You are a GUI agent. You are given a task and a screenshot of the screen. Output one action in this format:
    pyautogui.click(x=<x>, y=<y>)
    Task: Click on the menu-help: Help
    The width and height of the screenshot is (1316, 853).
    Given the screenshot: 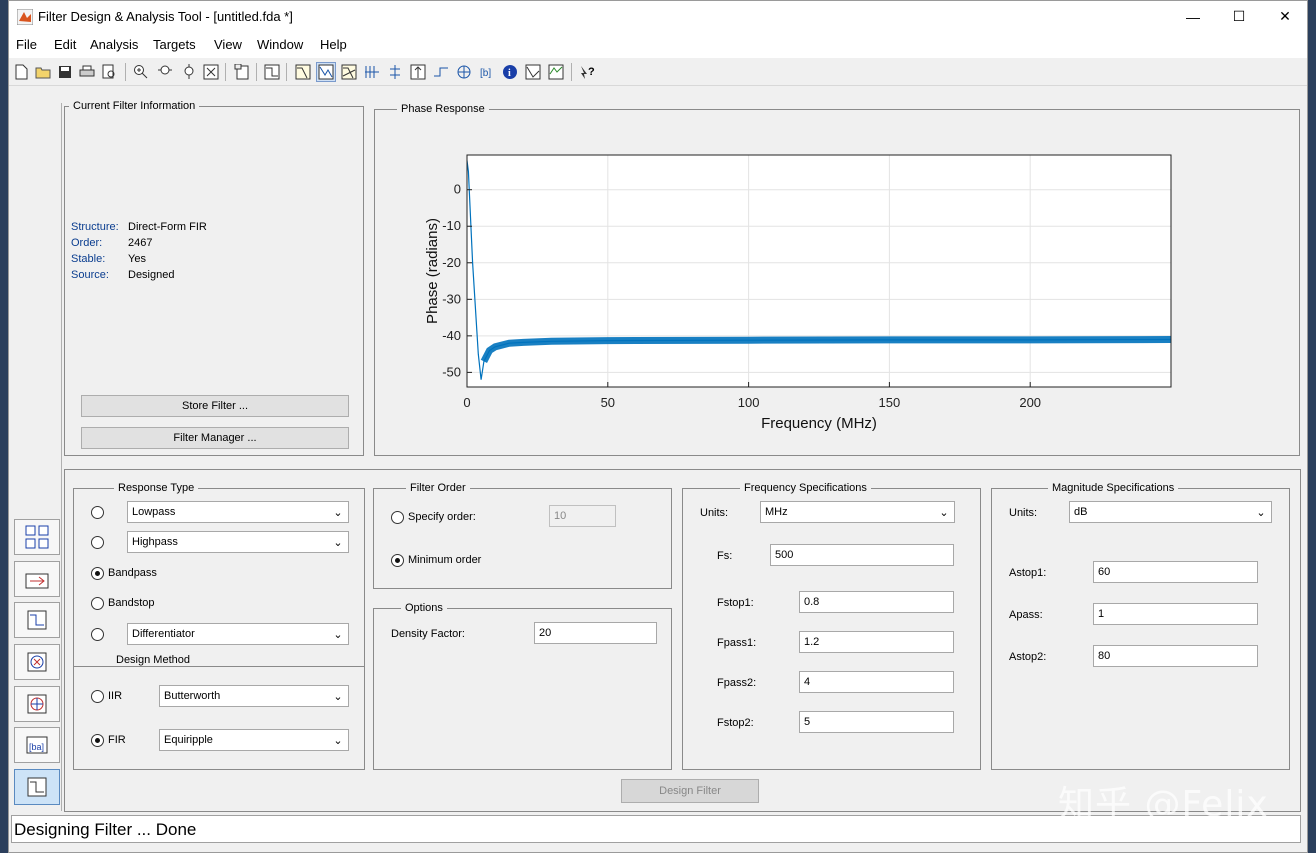 What is the action you would take?
    pyautogui.click(x=333, y=44)
    